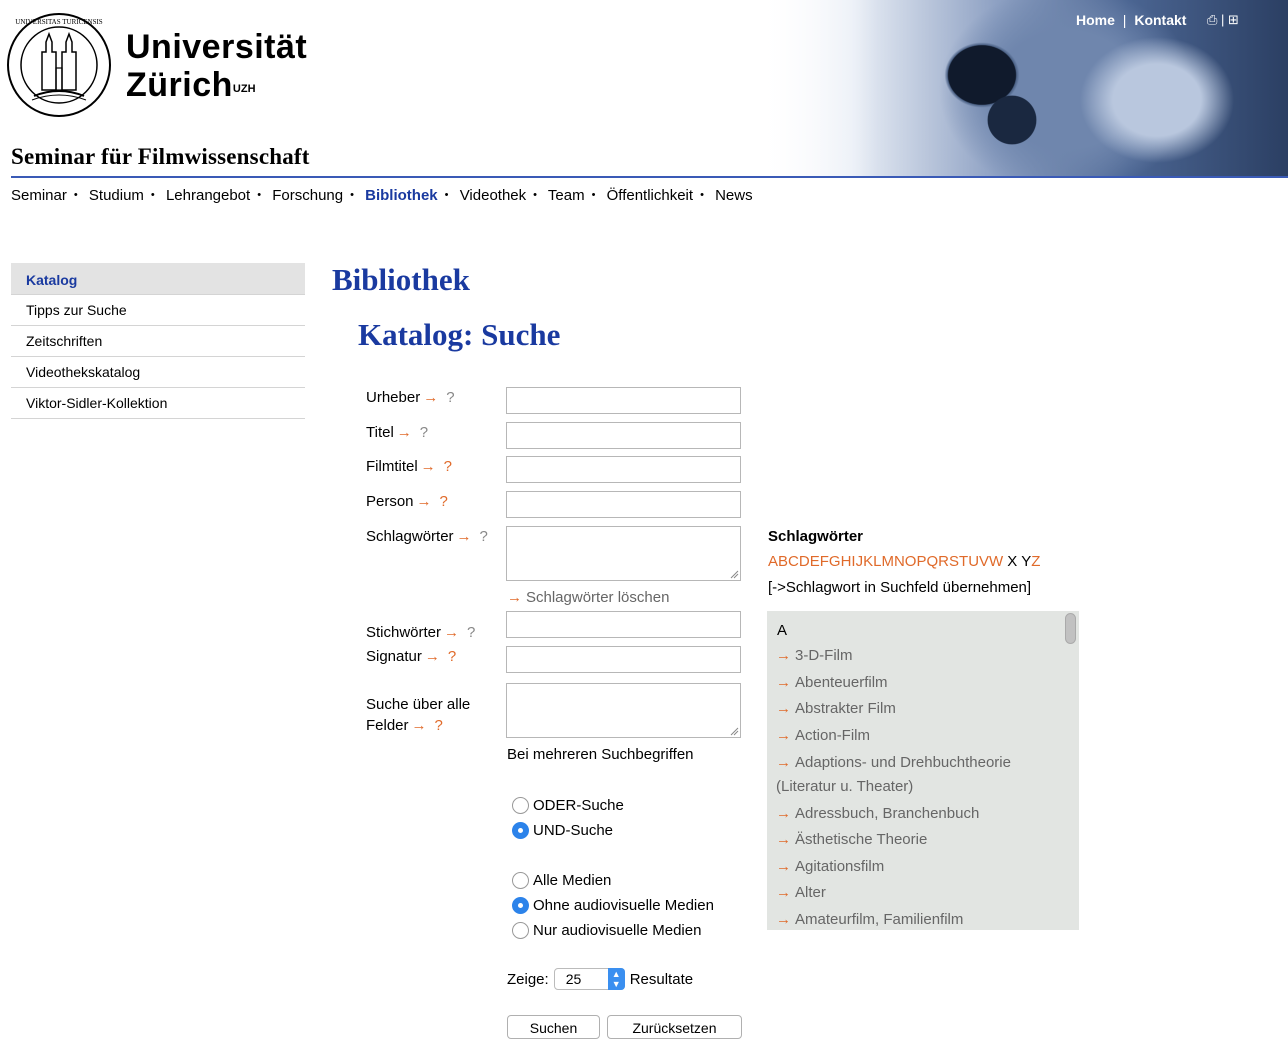 The image size is (1288, 1039). I want to click on search-button: Suchen, so click(553, 1027).